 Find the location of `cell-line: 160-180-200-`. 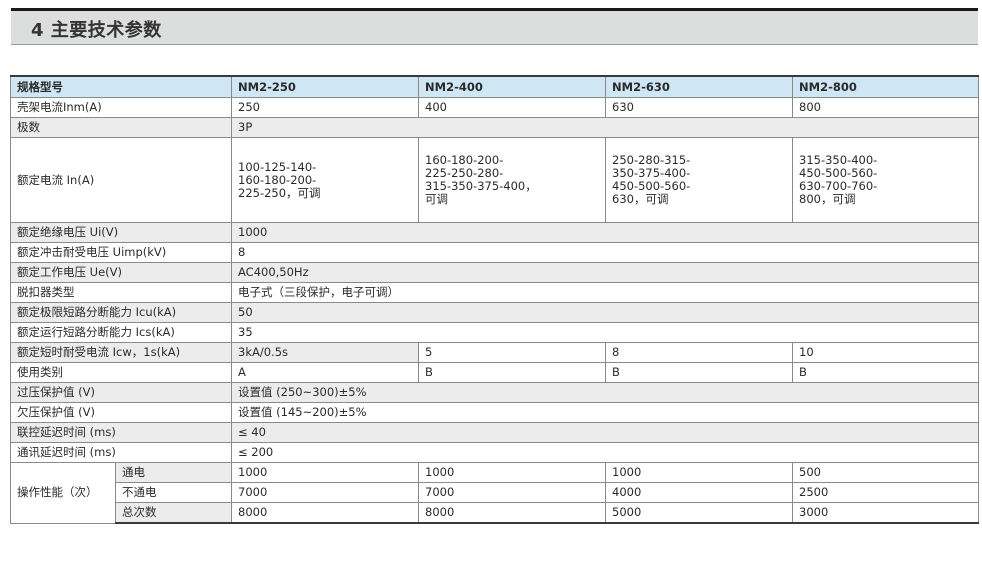

cell-line: 160-180-200- is located at coordinates (277, 179).